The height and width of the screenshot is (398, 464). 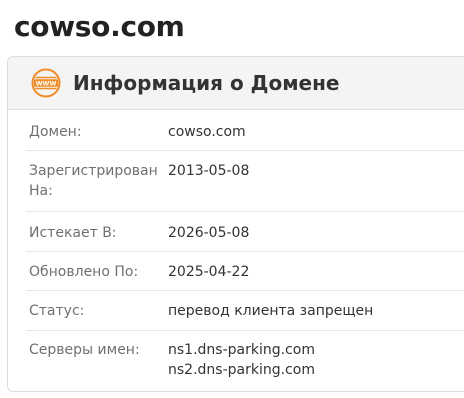 What do you see at coordinates (241, 350) in the screenshot?
I see `nameserver-1: ns1.dns-parking.com` at bounding box center [241, 350].